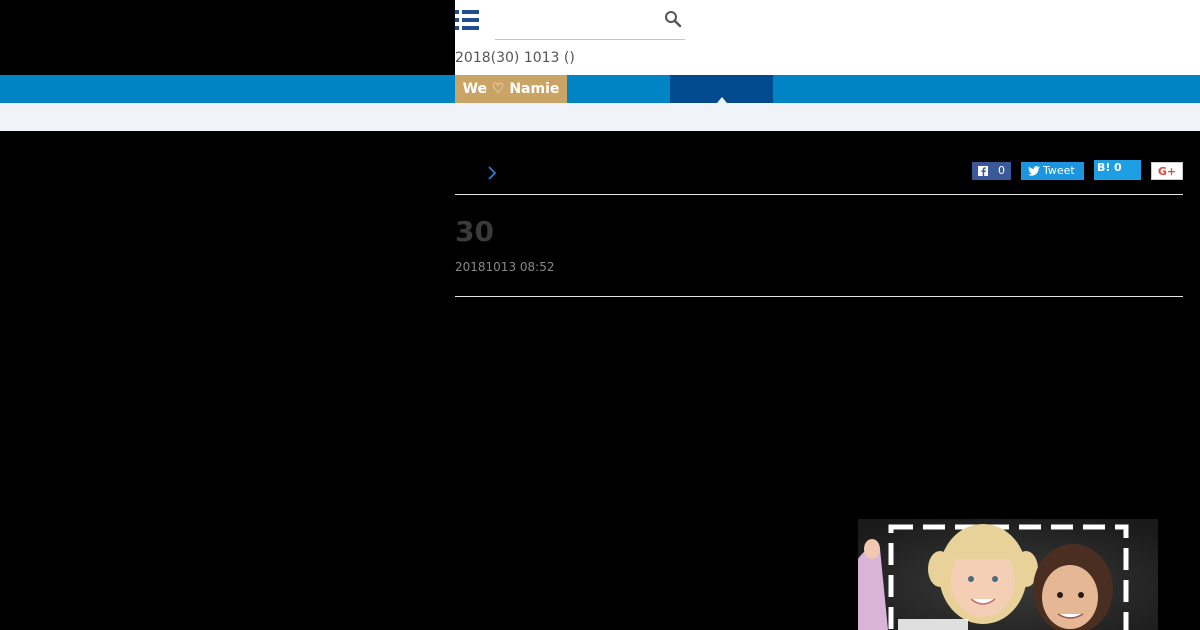  What do you see at coordinates (1167, 171) in the screenshot?
I see `google-plus-share-button: G+` at bounding box center [1167, 171].